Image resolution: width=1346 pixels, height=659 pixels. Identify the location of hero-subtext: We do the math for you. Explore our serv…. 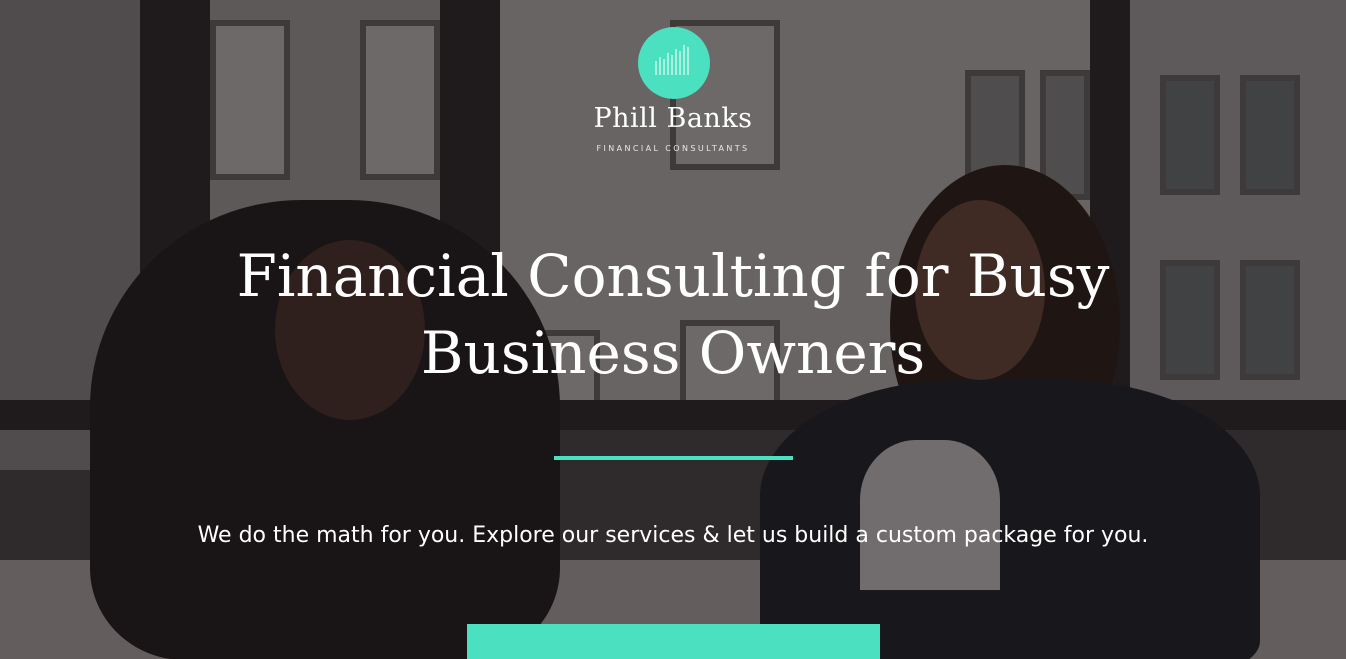
(673, 535).